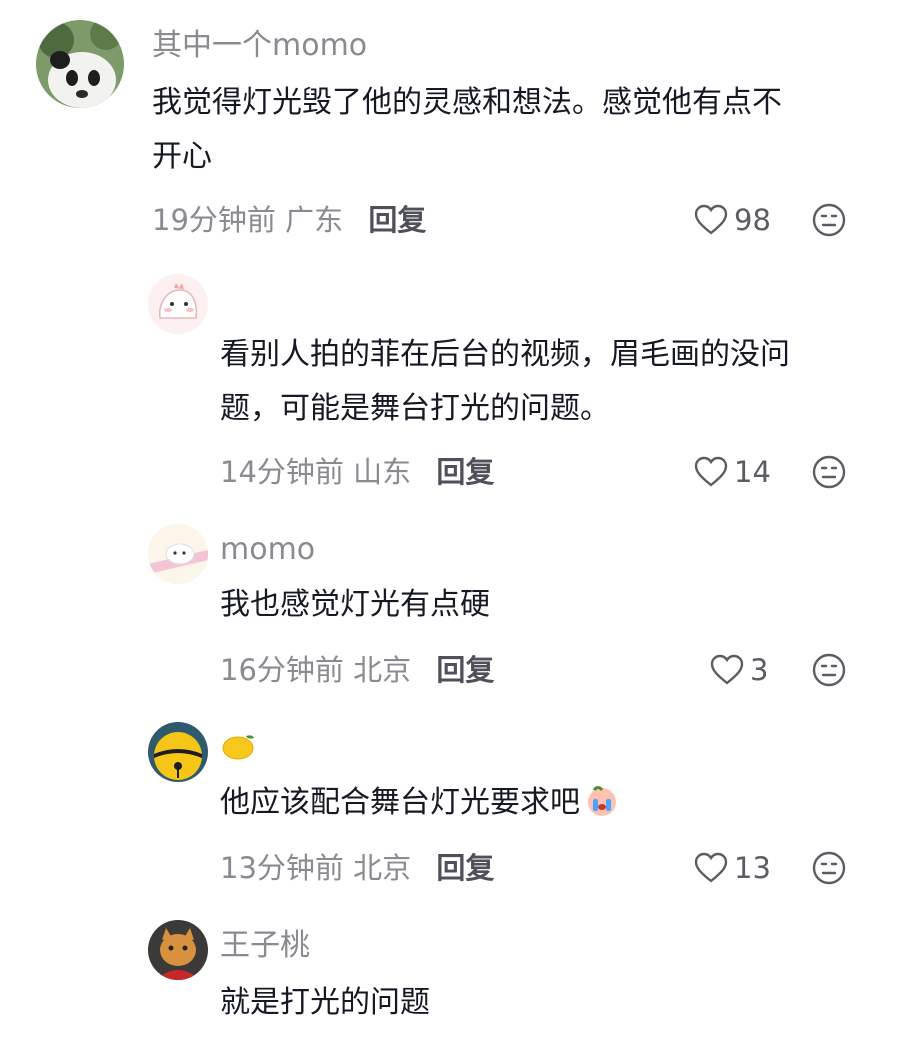 The image size is (900, 1049). I want to click on comment-text-continued: 开心, so click(182, 156).